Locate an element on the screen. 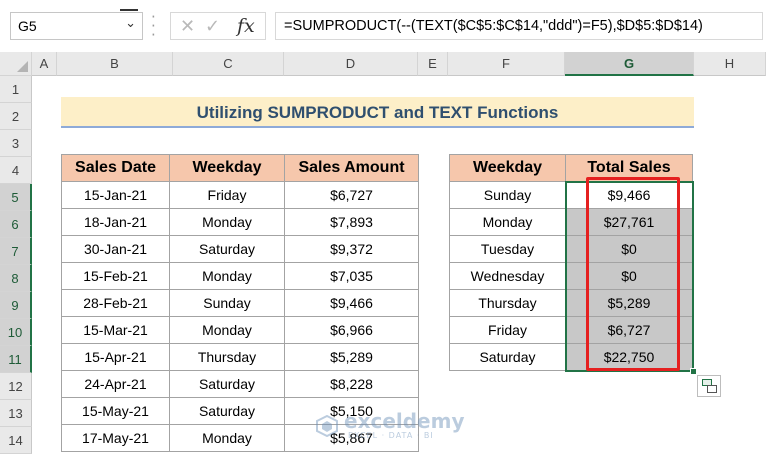  cell-sales-date: 15-Mar-21 is located at coordinates (115, 330).